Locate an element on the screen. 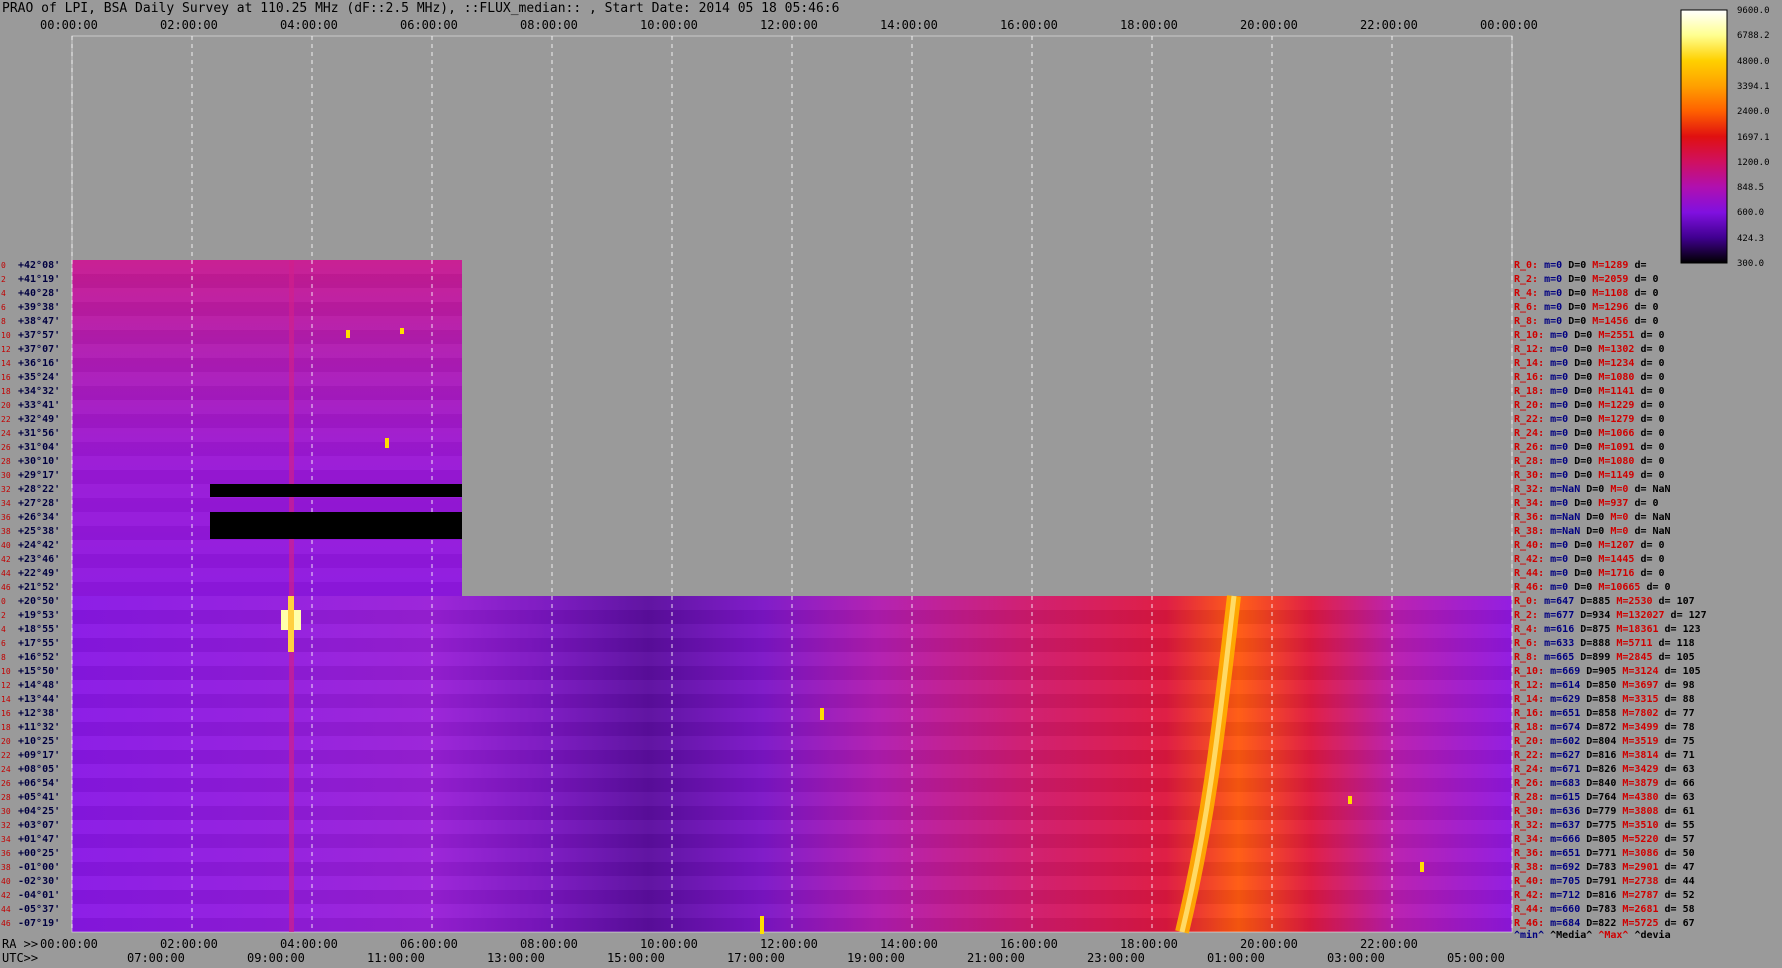 This screenshot has height=968, width=1782. stat-min: m=602 is located at coordinates (1568, 741).